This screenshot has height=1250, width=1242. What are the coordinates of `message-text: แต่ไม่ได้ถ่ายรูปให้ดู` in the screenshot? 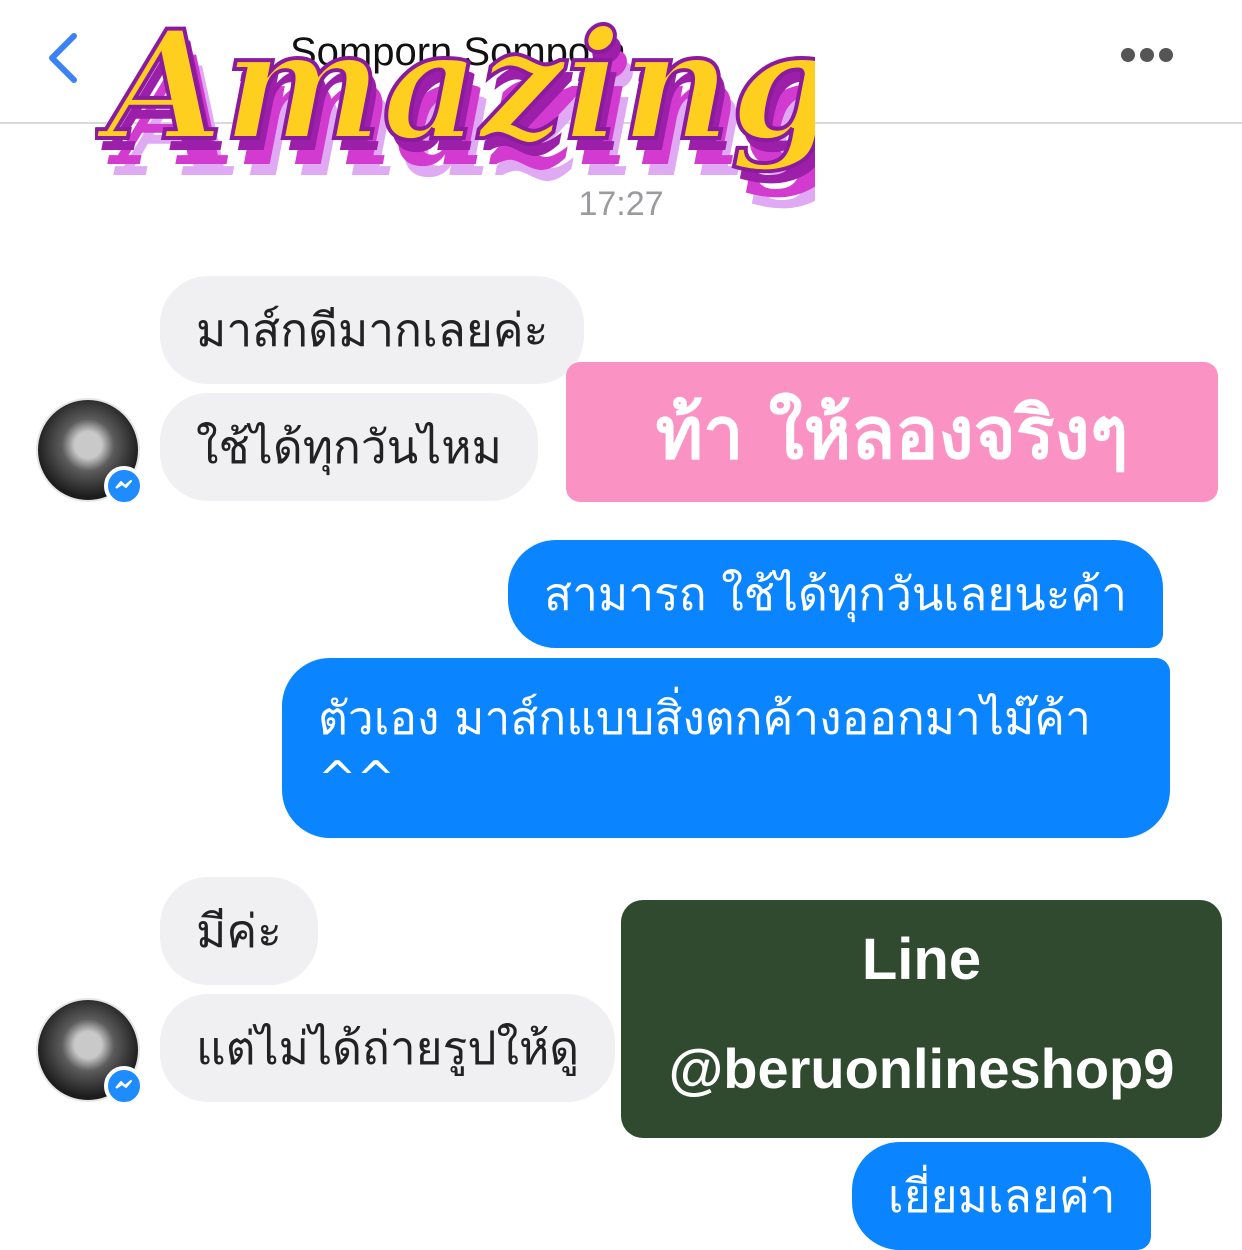 It's located at (388, 1048).